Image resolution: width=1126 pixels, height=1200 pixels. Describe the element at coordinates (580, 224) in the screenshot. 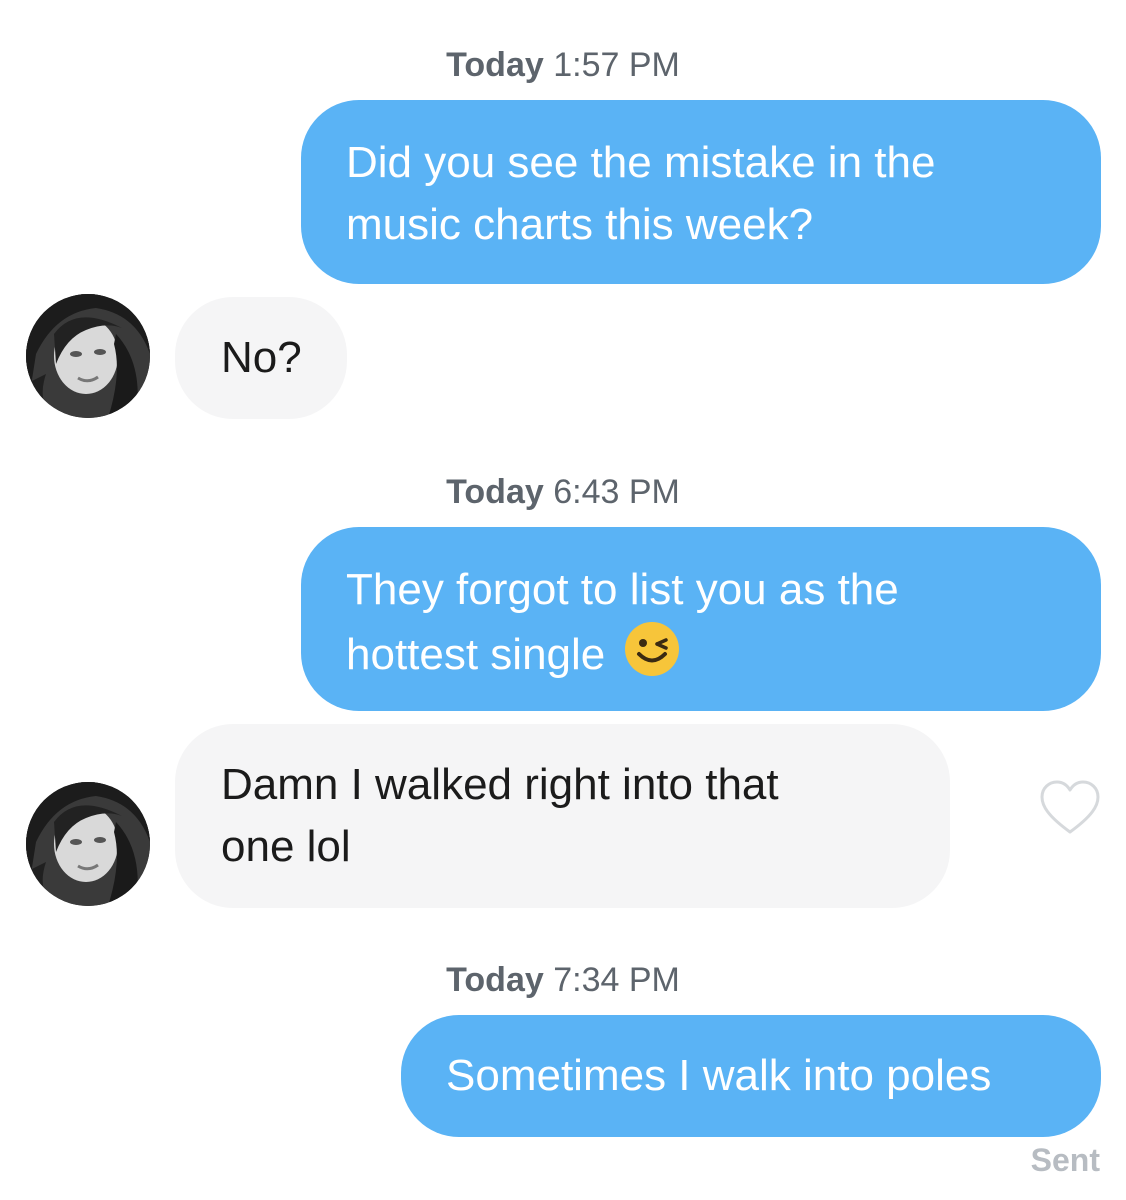

I see `message-text-line: music charts this week?` at that location.